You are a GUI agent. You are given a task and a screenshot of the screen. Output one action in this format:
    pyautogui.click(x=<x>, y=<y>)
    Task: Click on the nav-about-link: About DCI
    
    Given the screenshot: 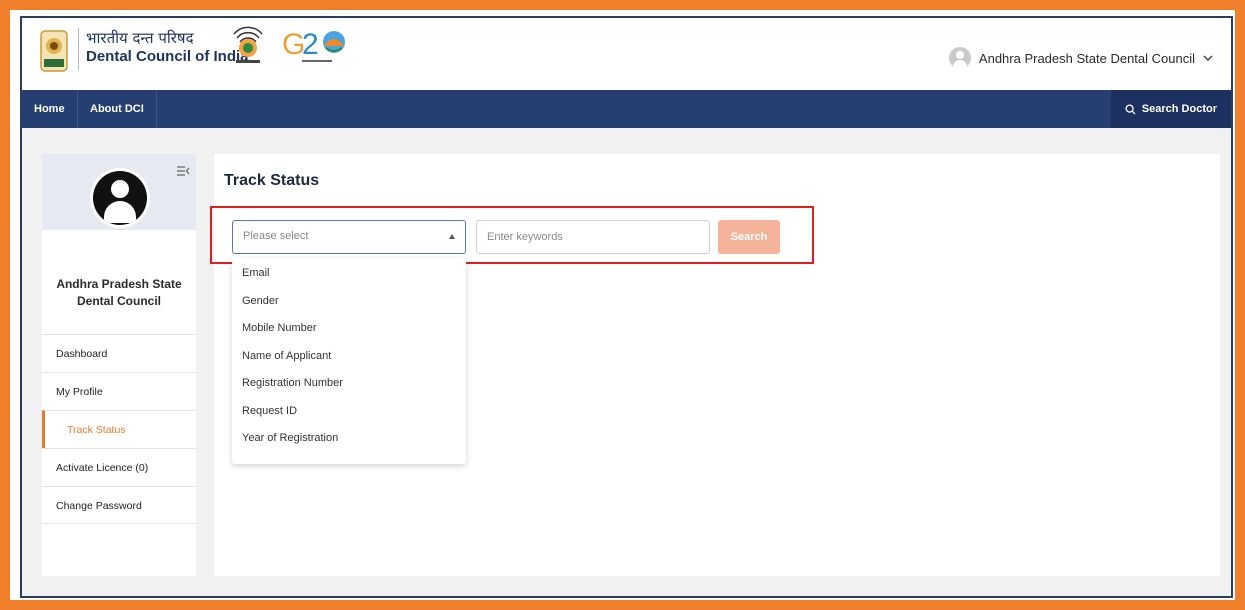 What is the action you would take?
    pyautogui.click(x=117, y=109)
    